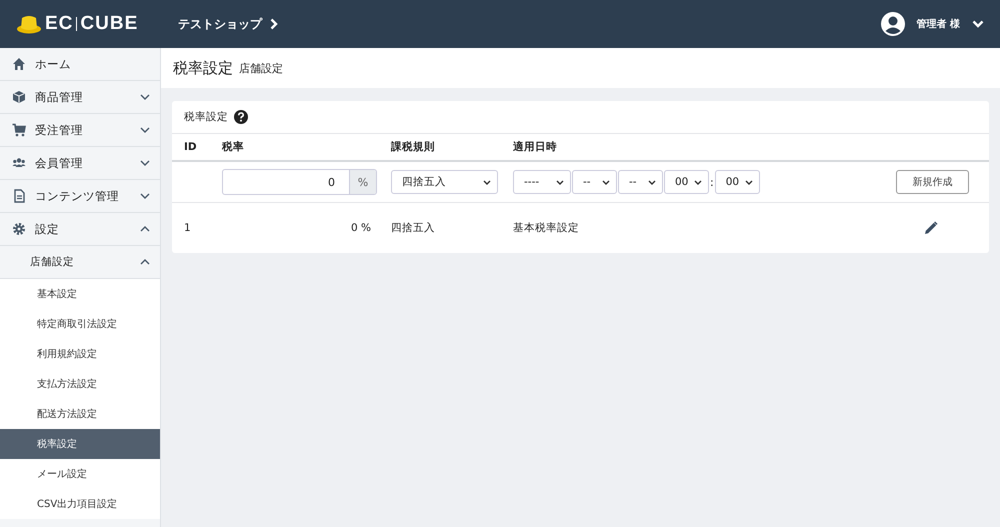  Describe the element at coordinates (29, 24) in the screenshot. I see `hat-logo-icon` at that location.